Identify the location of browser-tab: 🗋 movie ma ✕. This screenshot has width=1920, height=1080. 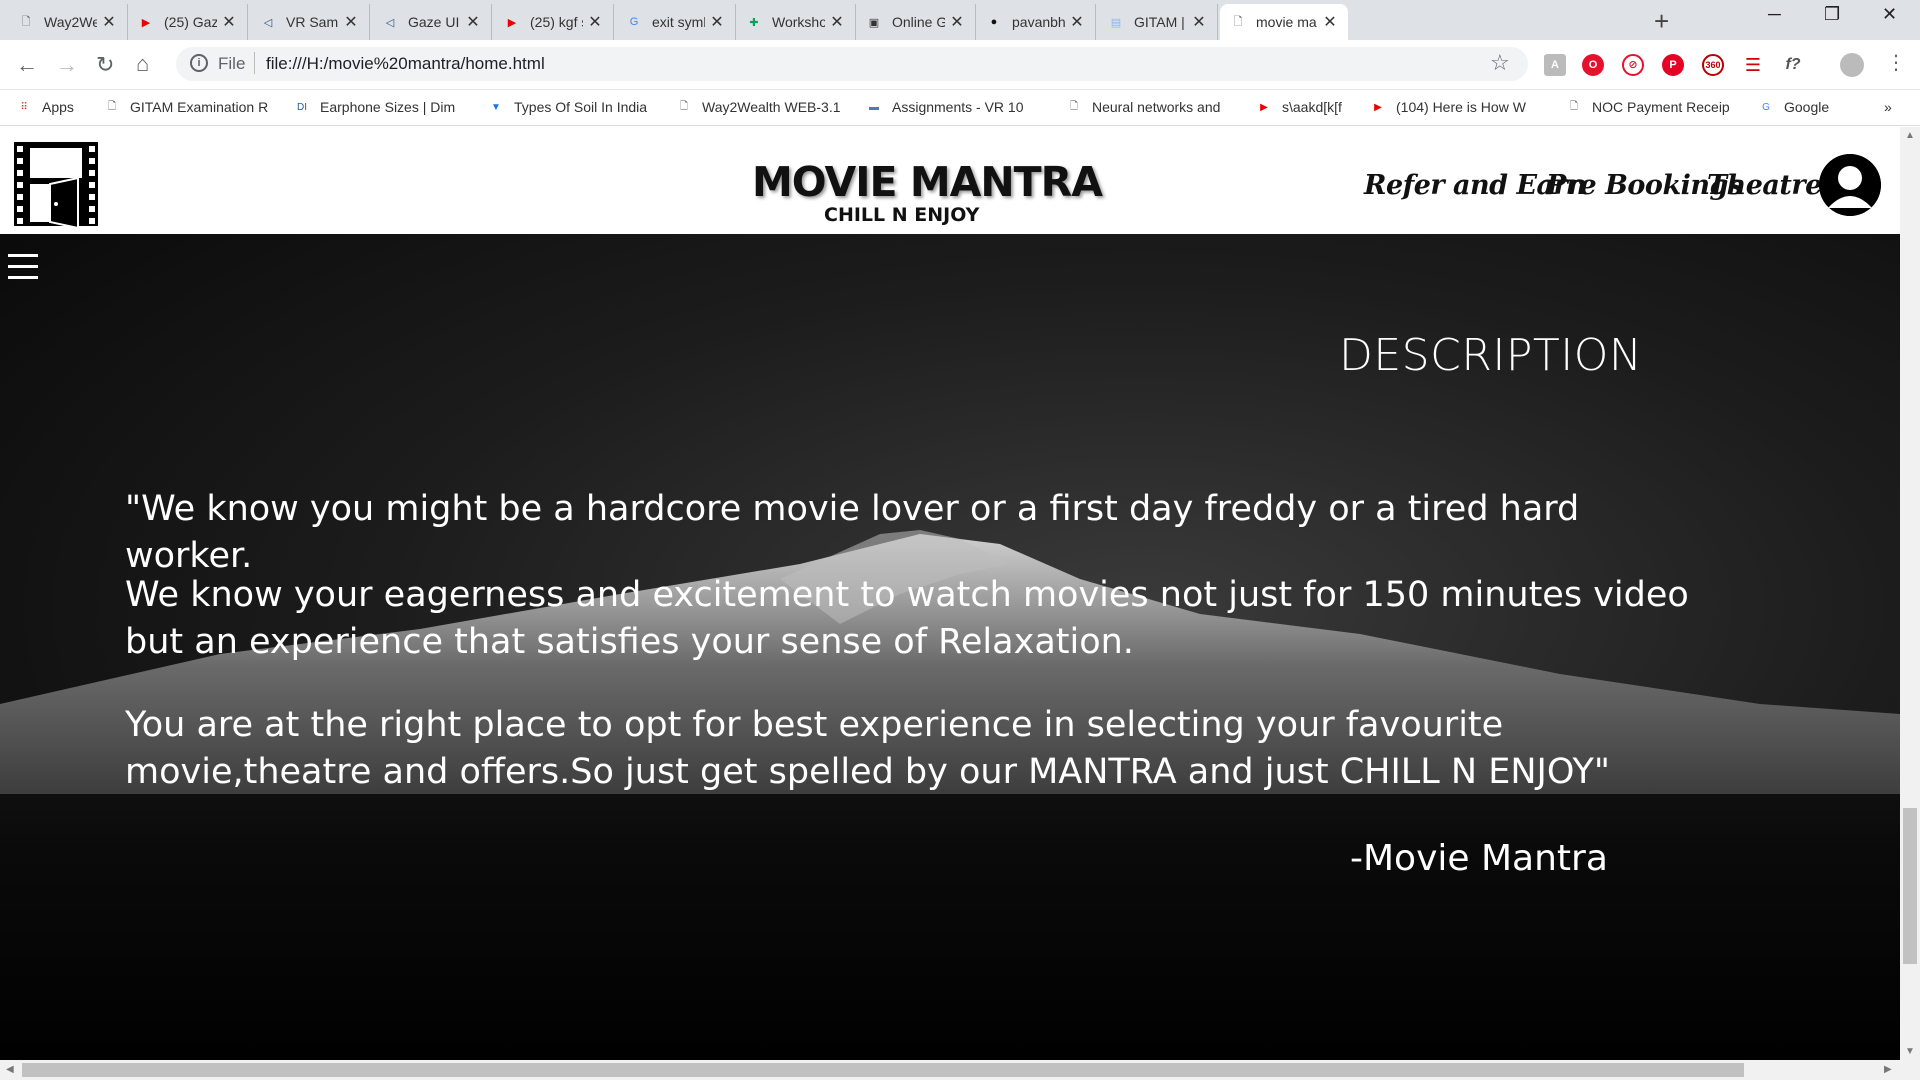
(1284, 22).